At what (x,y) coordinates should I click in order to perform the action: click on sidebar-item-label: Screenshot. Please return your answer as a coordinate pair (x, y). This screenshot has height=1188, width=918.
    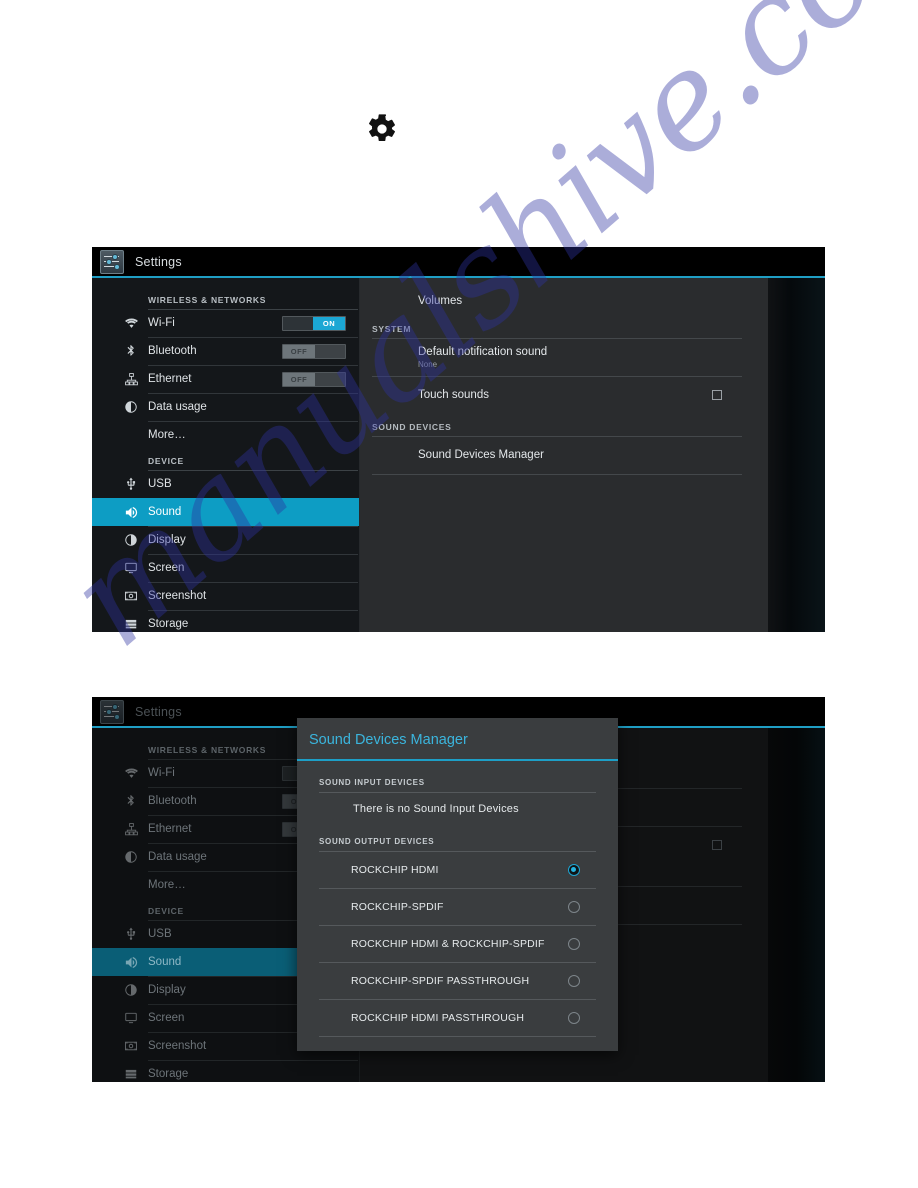
    Looking at the image, I should click on (177, 596).